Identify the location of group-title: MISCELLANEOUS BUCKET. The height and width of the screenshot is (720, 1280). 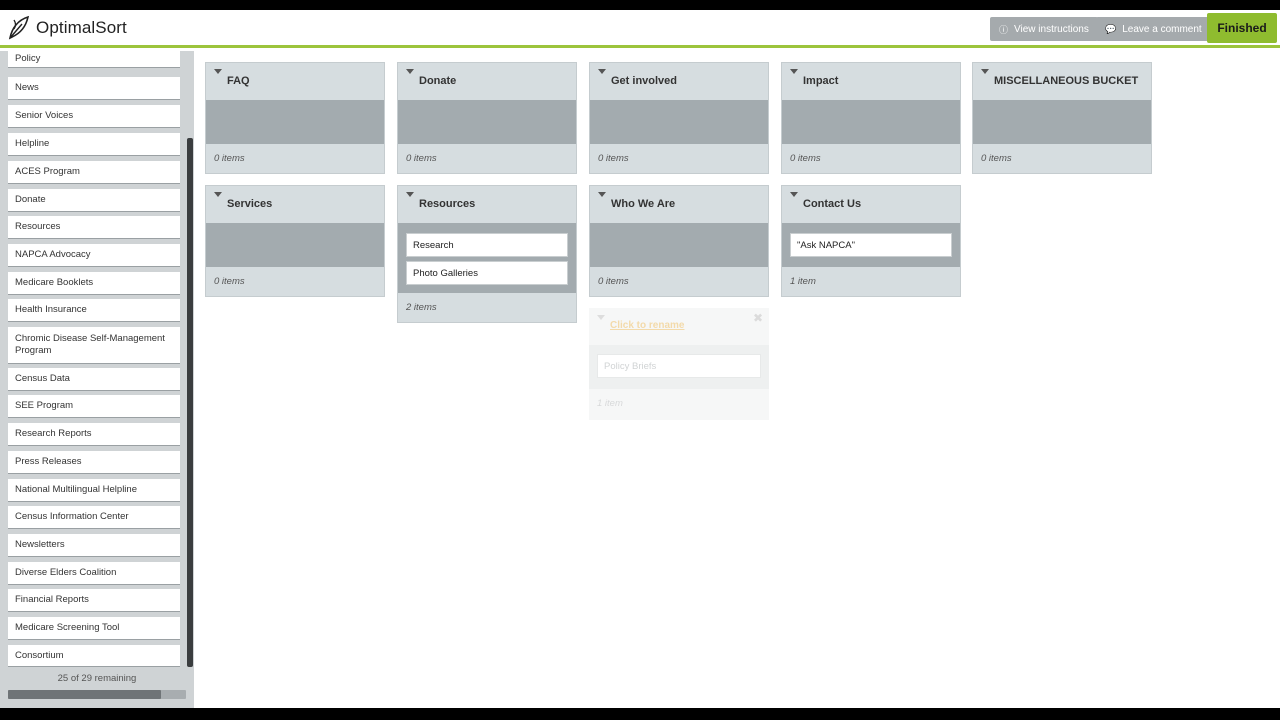
(1066, 81).